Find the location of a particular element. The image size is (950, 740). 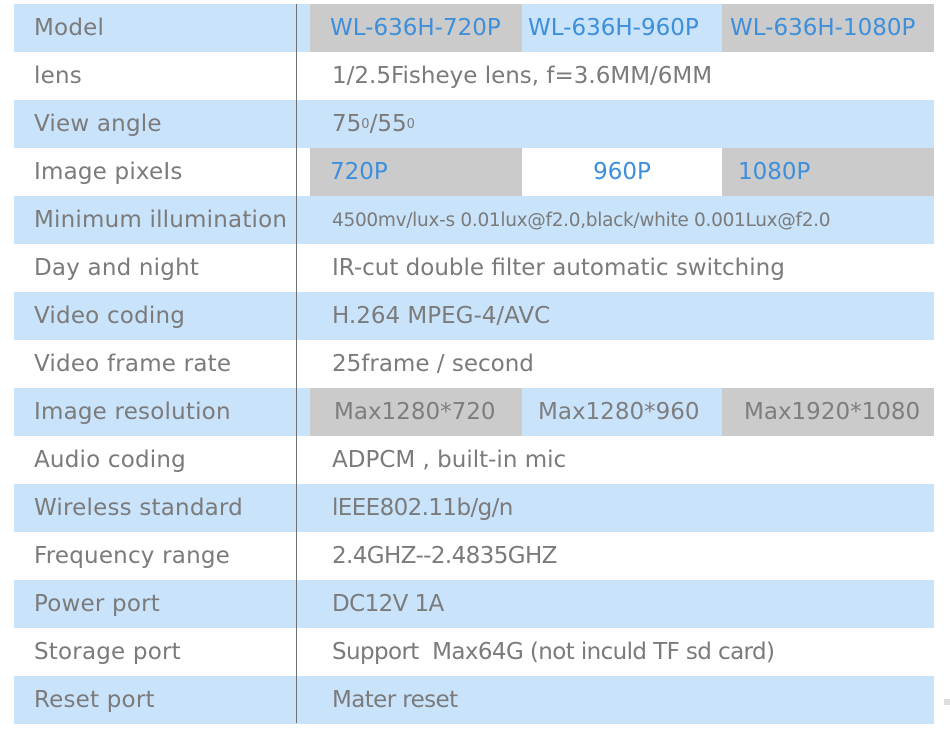

spec-value: DC12V 1A is located at coordinates (388, 604).